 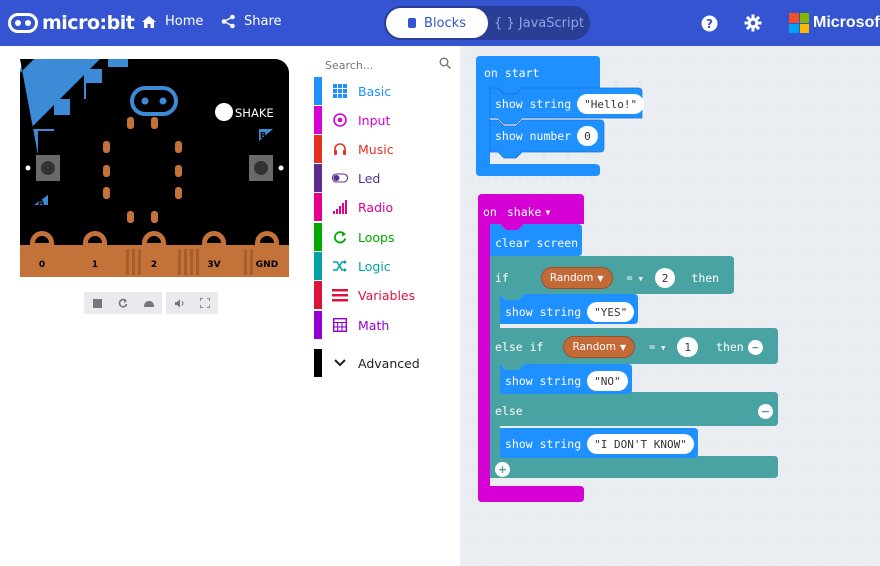 I want to click on show-string-block: show string "Hello!", so click(x=570, y=104).